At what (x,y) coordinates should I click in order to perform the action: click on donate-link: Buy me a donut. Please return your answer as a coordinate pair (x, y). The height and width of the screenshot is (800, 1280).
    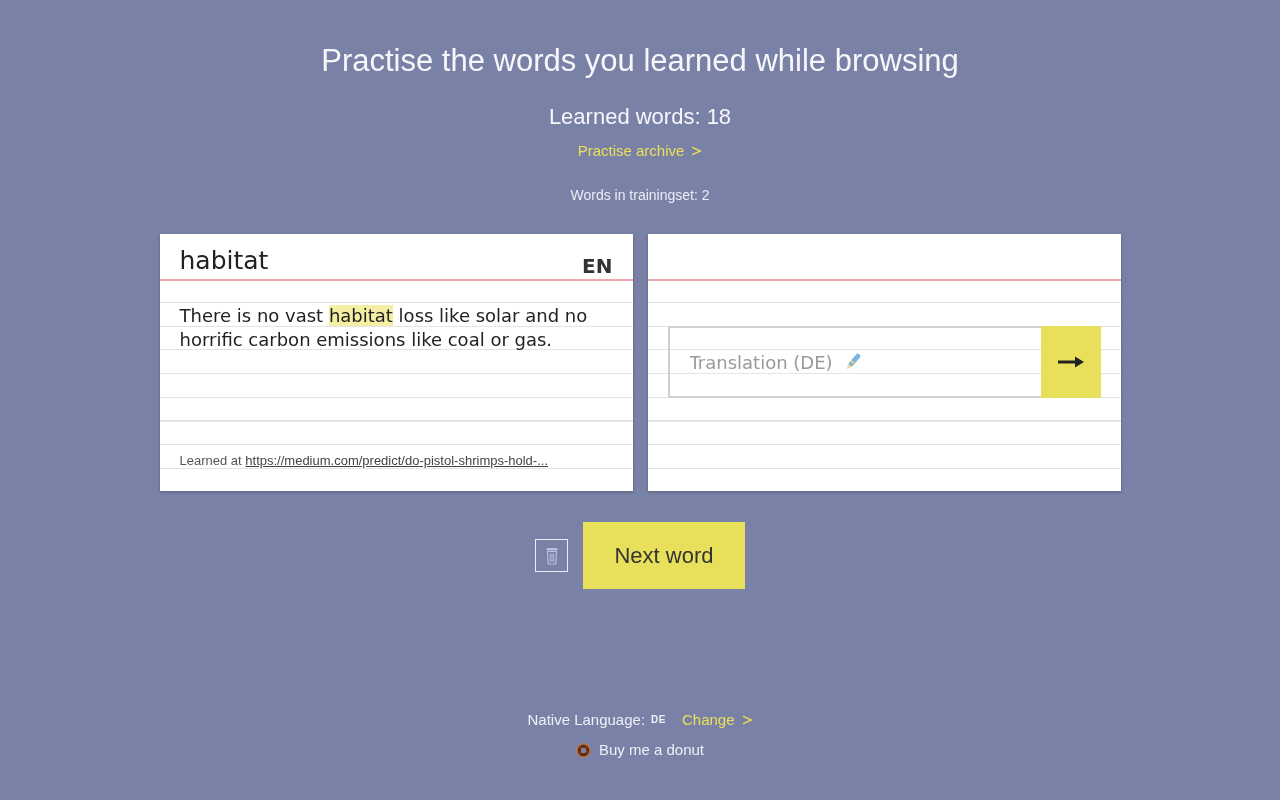
    Looking at the image, I should click on (640, 750).